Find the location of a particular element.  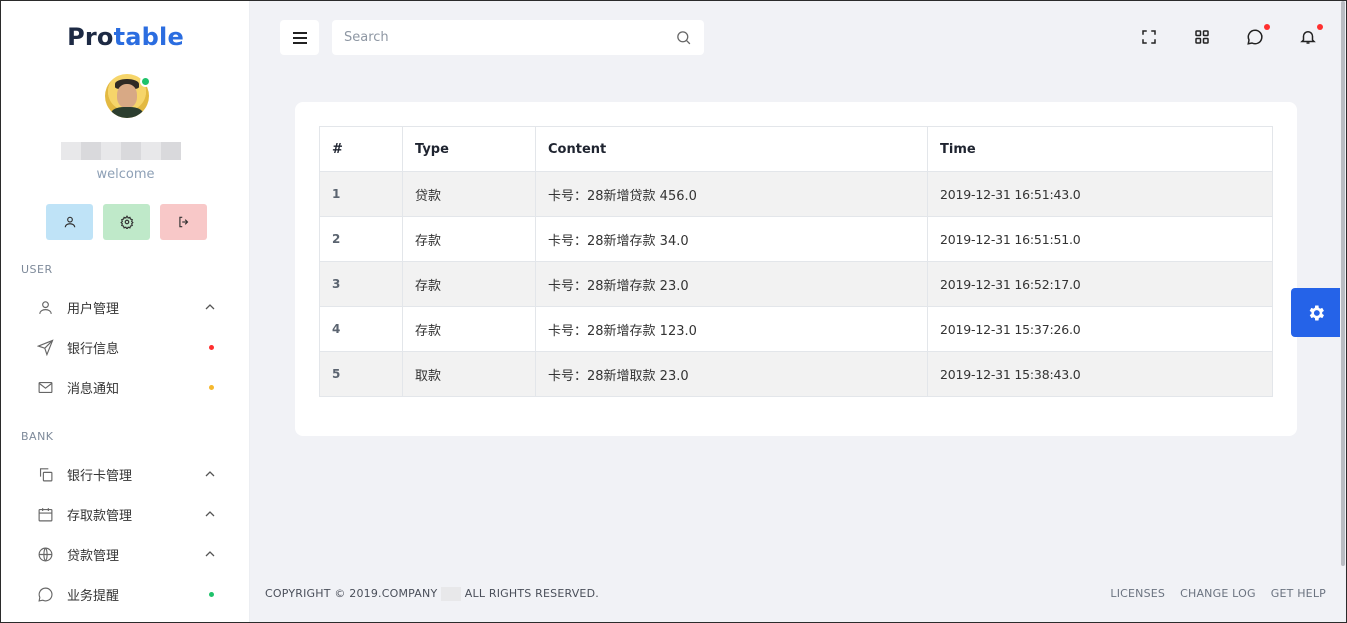

cell-content: 卡号：28新增贷款 456.0 is located at coordinates (731, 194).